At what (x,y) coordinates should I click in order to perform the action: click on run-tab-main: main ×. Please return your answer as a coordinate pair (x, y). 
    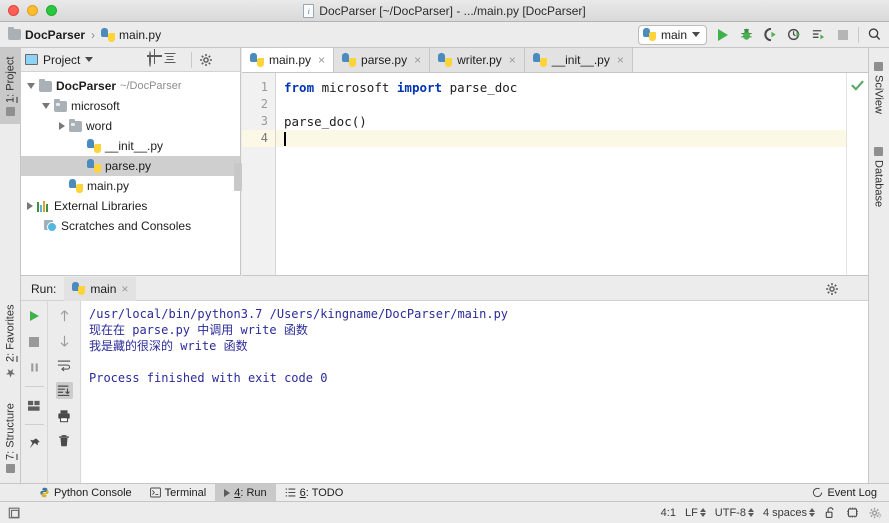
    Looking at the image, I should click on (100, 288).